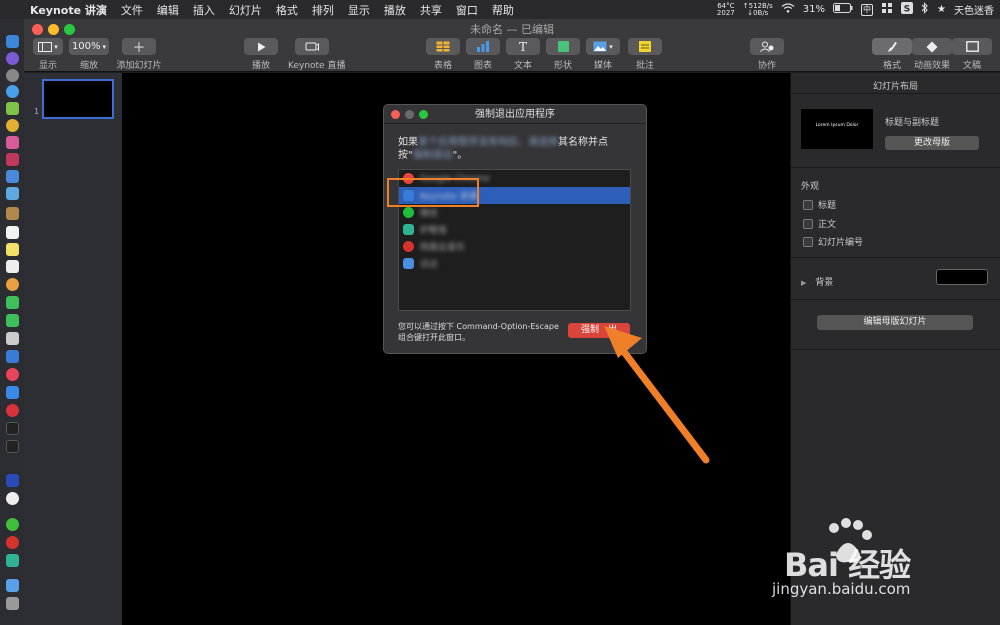 This screenshot has height=625, width=1000. What do you see at coordinates (645, 46) in the screenshot?
I see `comment-button` at bounding box center [645, 46].